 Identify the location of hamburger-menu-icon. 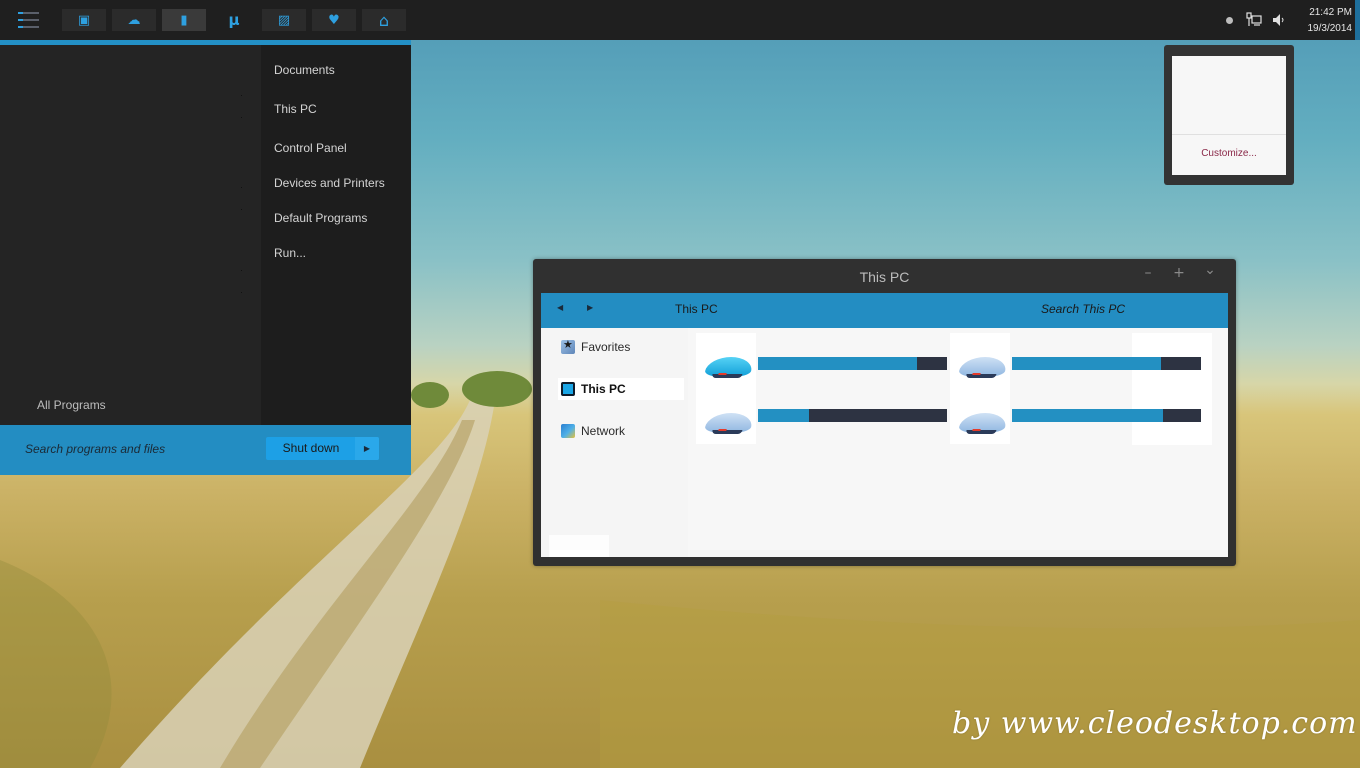
(28, 13).